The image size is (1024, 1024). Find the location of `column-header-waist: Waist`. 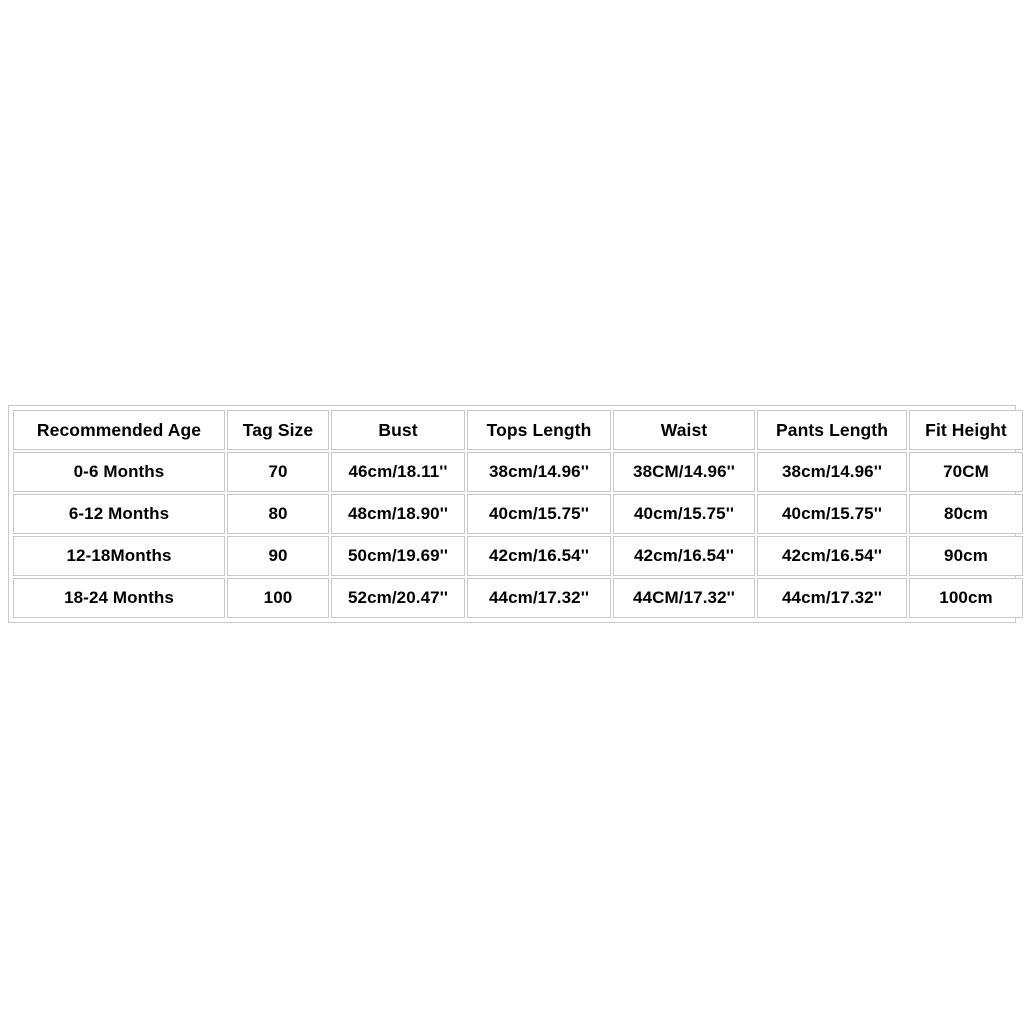

column-header-waist: Waist is located at coordinates (684, 430).